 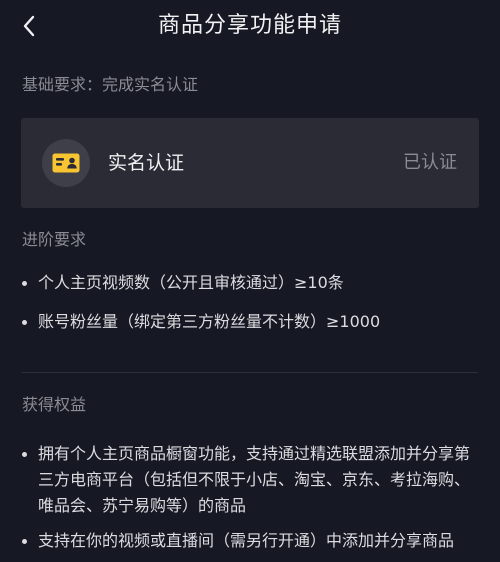 I want to click on section-divider, so click(x=250, y=372).